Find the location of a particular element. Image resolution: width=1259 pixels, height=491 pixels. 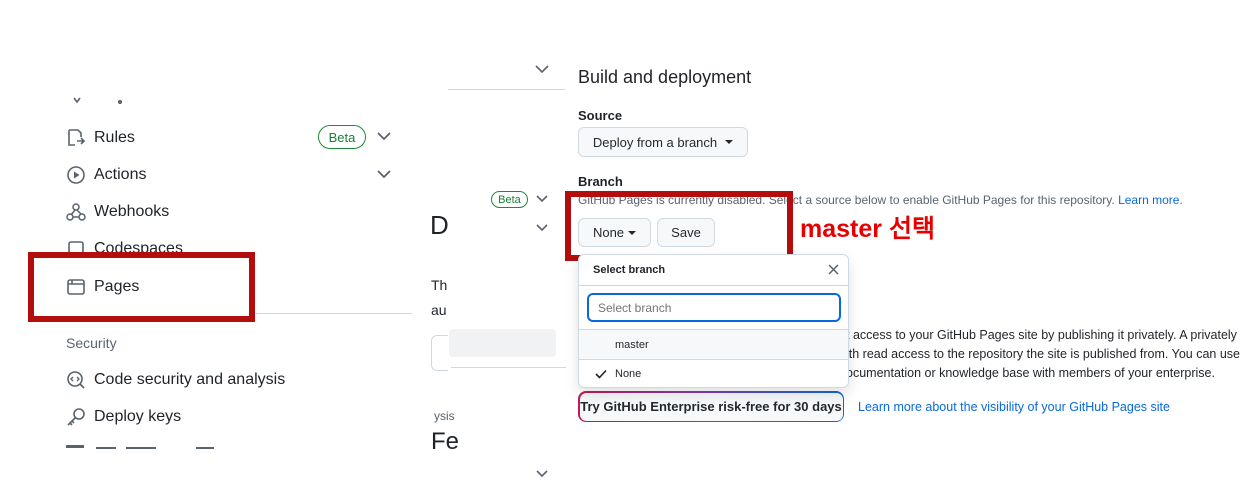

dropdown-header: Select branch is located at coordinates (713, 270).